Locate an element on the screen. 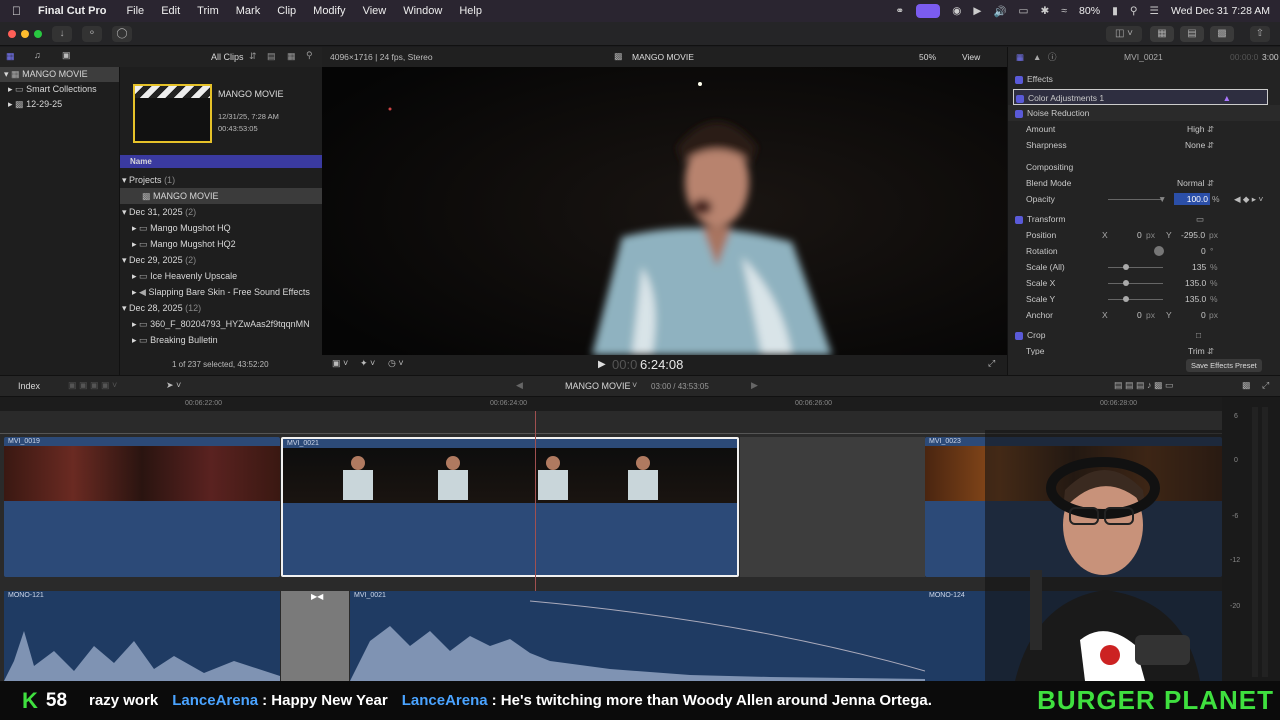 This screenshot has width=1280, height=720. gap-clip is located at coordinates (832, 507).